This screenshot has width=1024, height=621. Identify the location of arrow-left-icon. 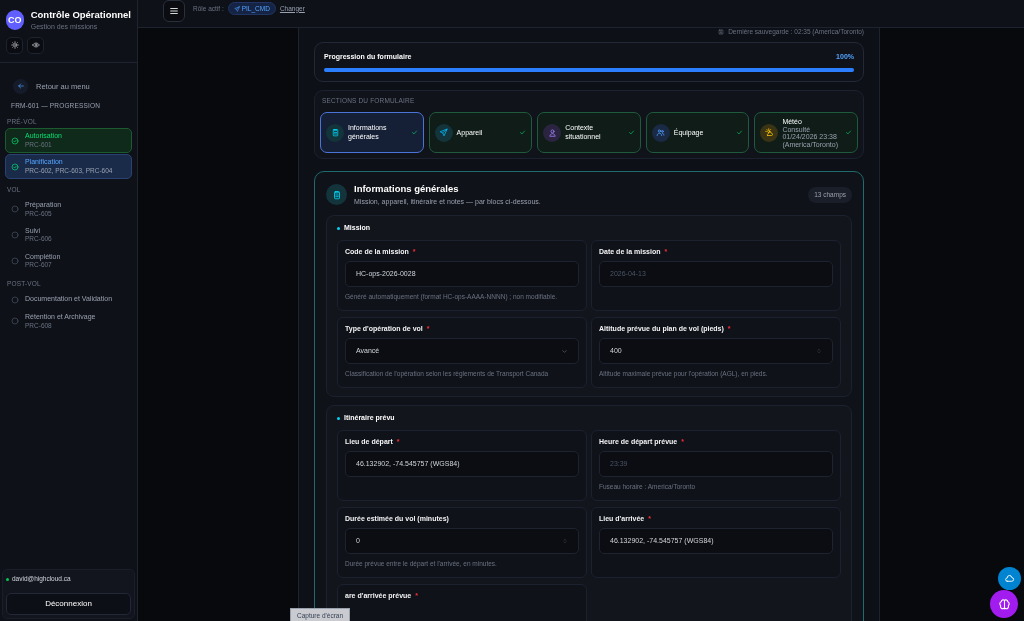
(20, 86).